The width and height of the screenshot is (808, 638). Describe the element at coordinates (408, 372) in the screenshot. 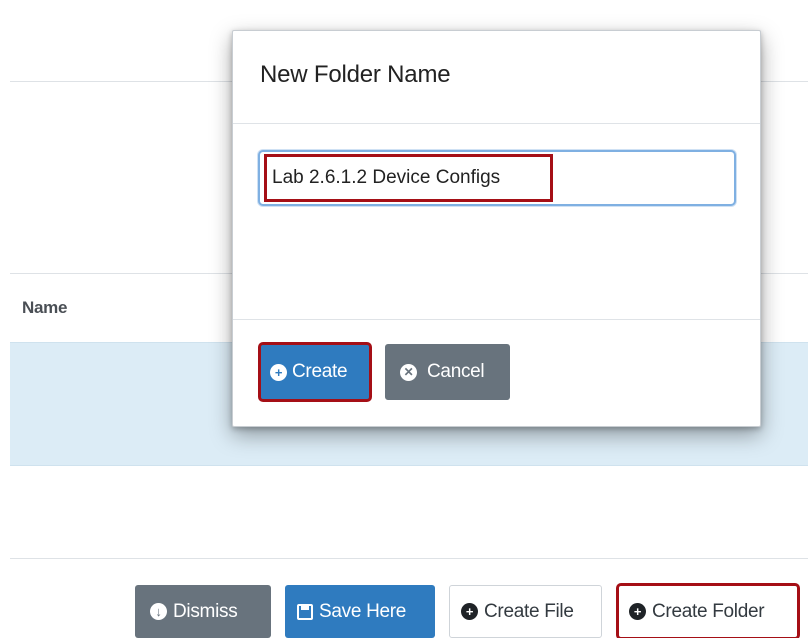

I see `x-circle-icon: ✕` at that location.